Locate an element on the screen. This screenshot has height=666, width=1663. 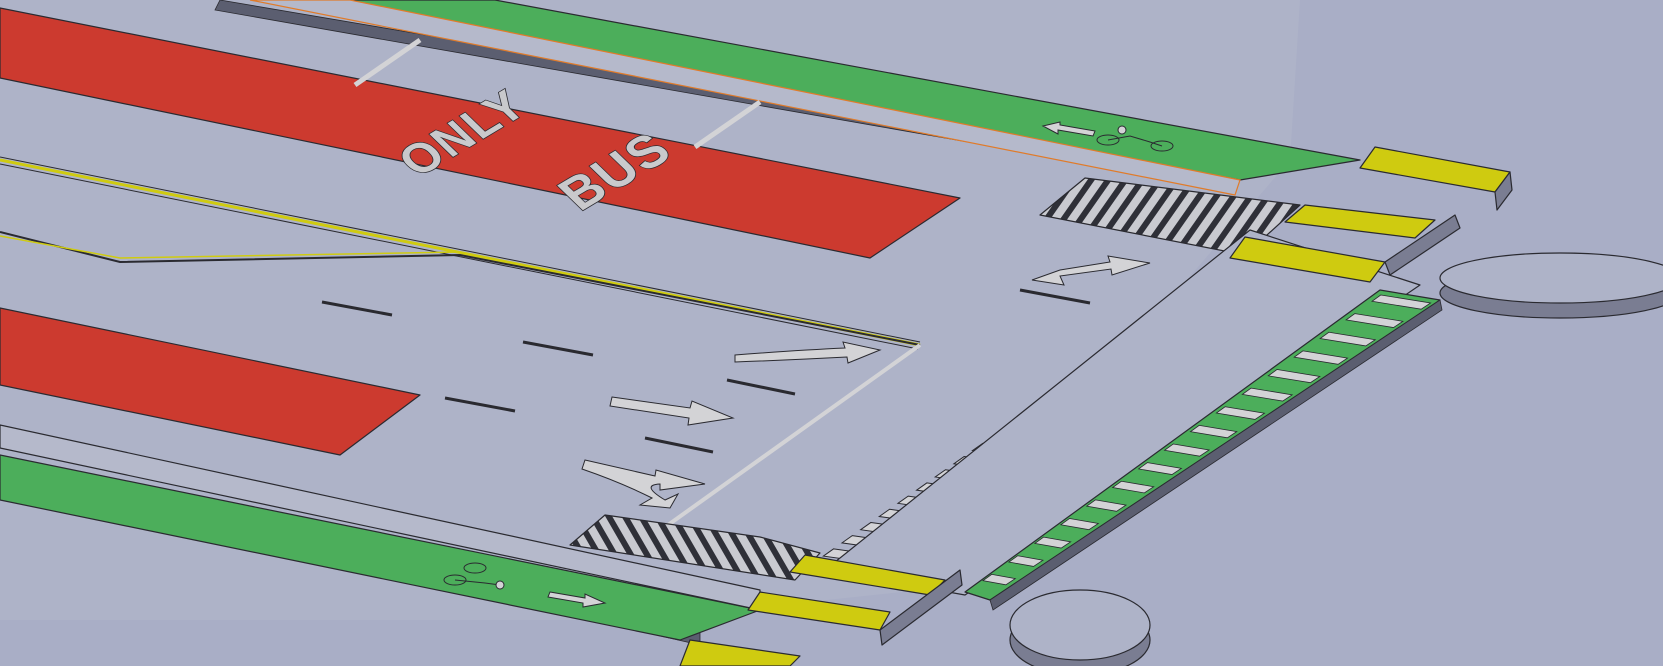
planter-southeast is located at coordinates (1080, 627).